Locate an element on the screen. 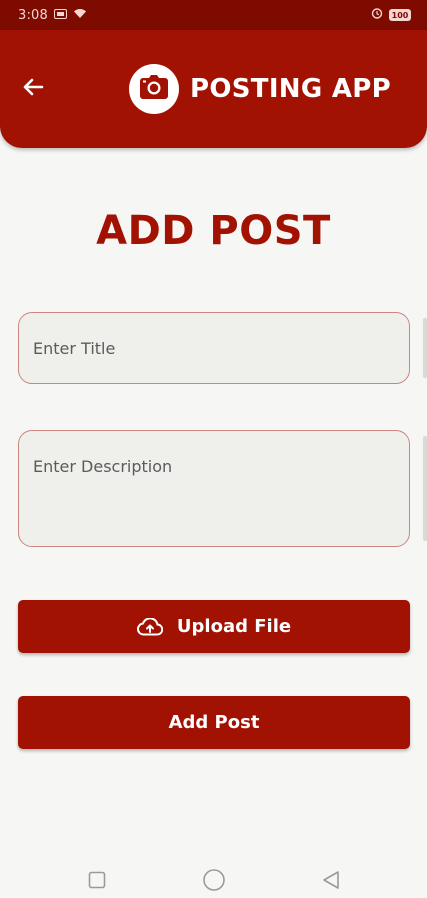 The height and width of the screenshot is (898, 427). camera-icon is located at coordinates (154, 89).